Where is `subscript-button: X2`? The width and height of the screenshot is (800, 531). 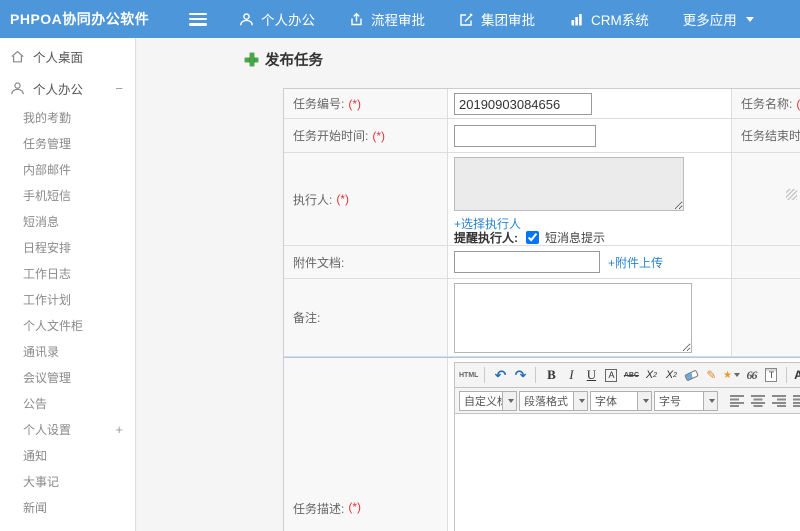
subscript-button: X2 is located at coordinates (671, 375).